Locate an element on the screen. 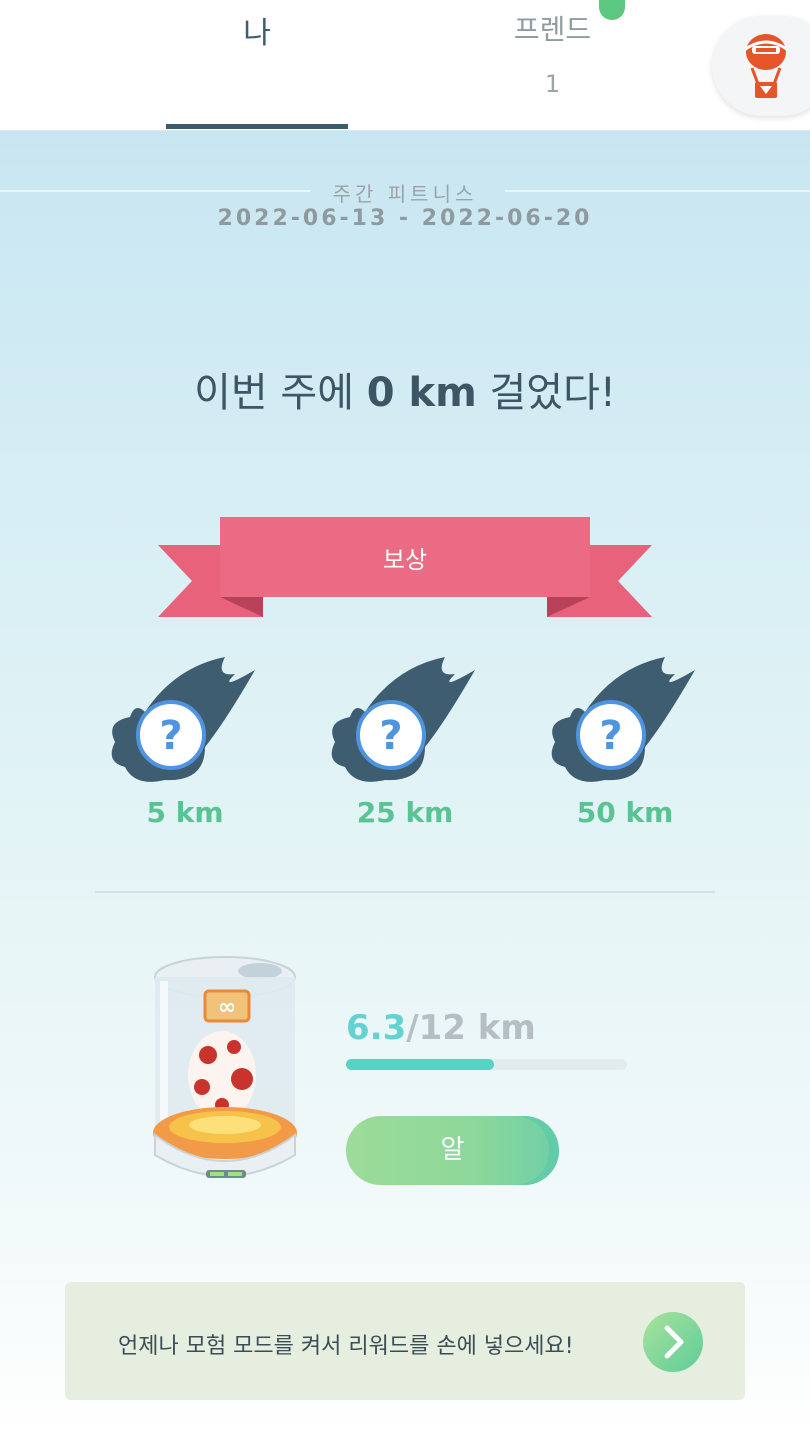  incubator-progress-bar is located at coordinates (486, 1064).